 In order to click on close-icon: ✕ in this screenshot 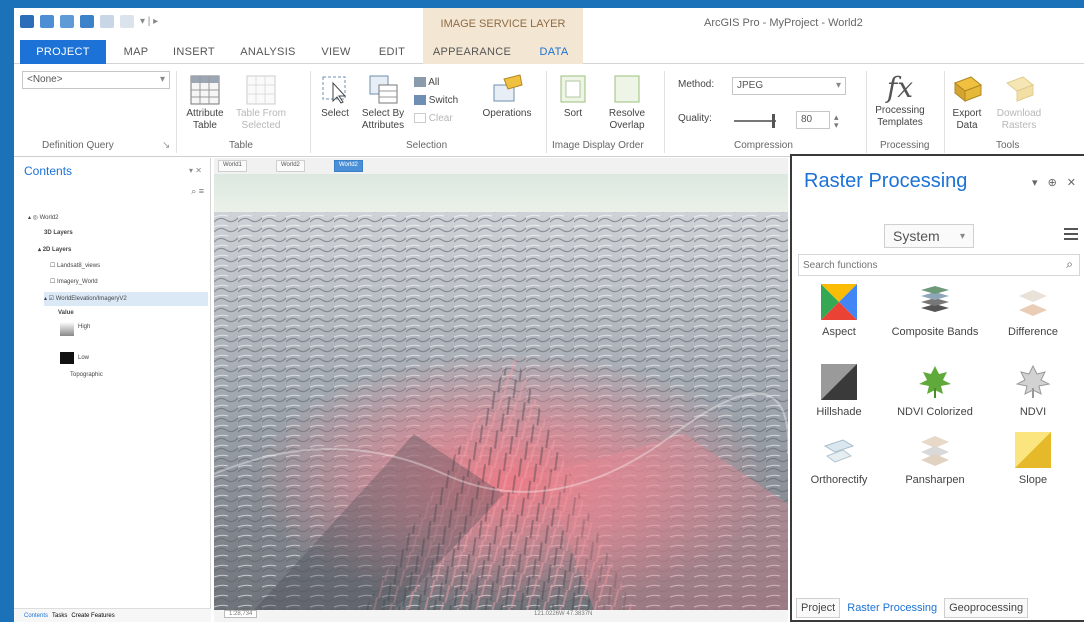, I will do `click(1071, 182)`.